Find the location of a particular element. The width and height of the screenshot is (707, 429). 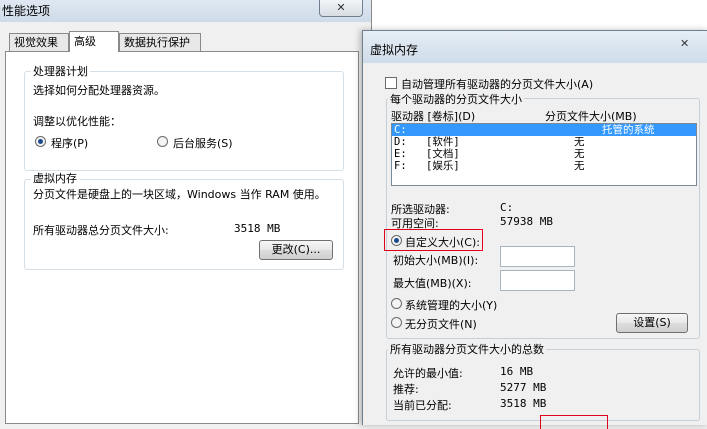

close-icon: ✕ is located at coordinates (341, 7).